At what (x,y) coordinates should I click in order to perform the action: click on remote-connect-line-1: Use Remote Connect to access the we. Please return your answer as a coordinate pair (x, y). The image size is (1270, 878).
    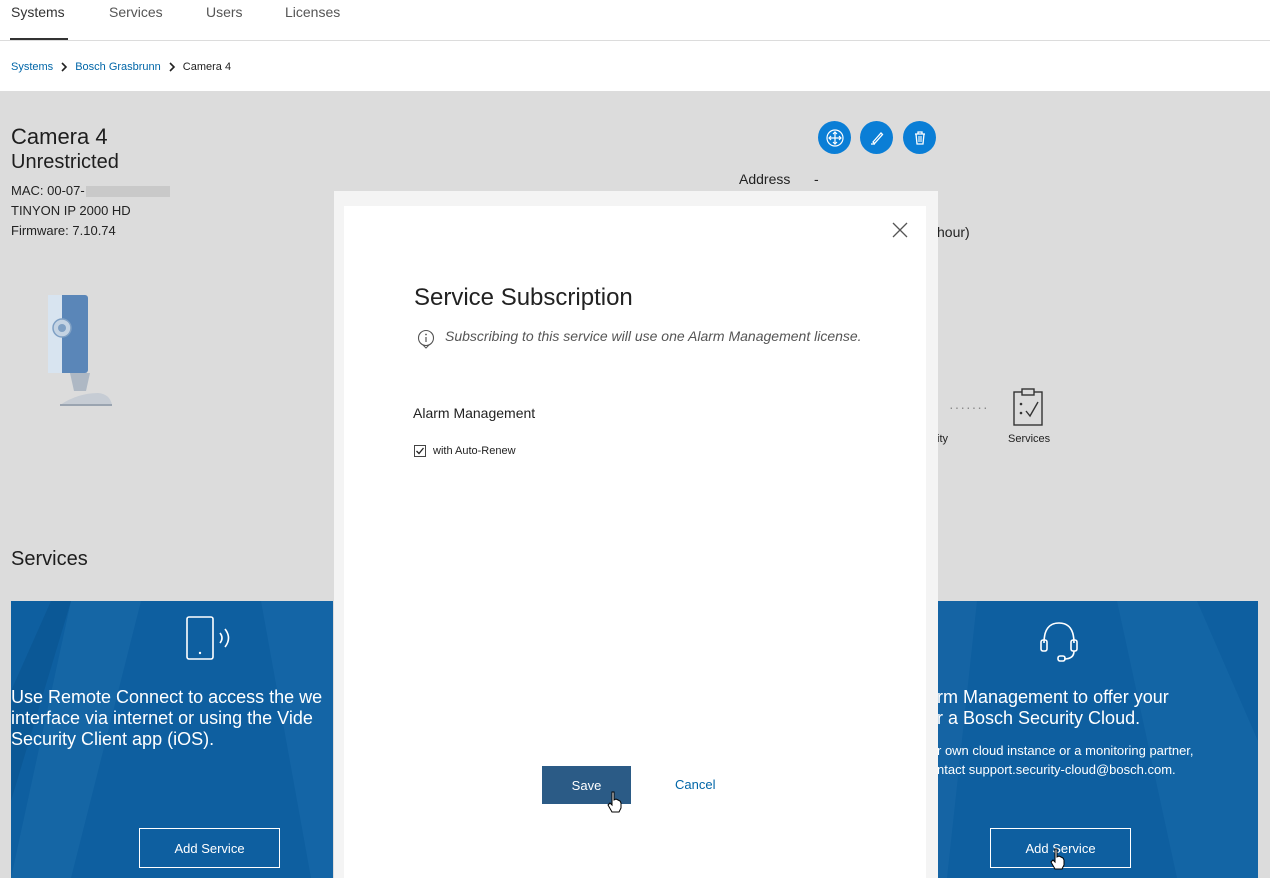
    Looking at the image, I should click on (167, 697).